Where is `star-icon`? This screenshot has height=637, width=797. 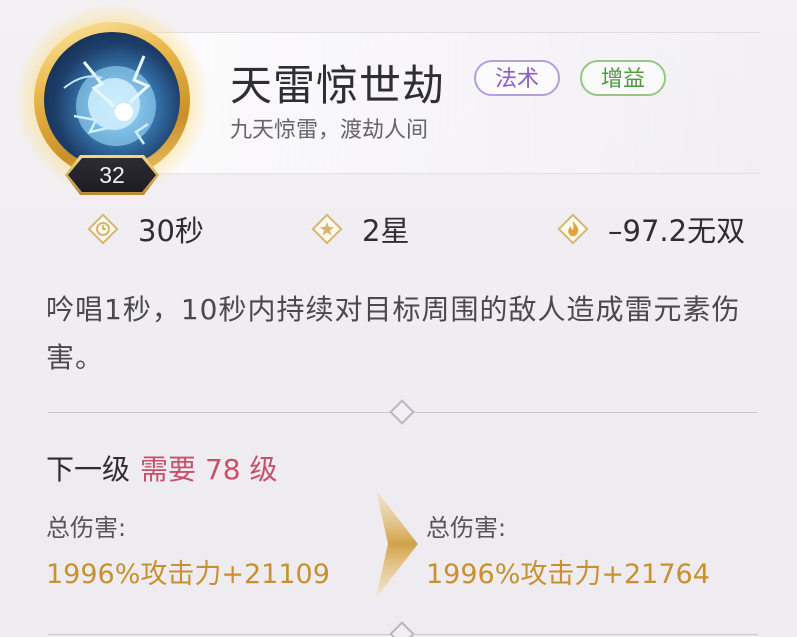
star-icon is located at coordinates (327, 229).